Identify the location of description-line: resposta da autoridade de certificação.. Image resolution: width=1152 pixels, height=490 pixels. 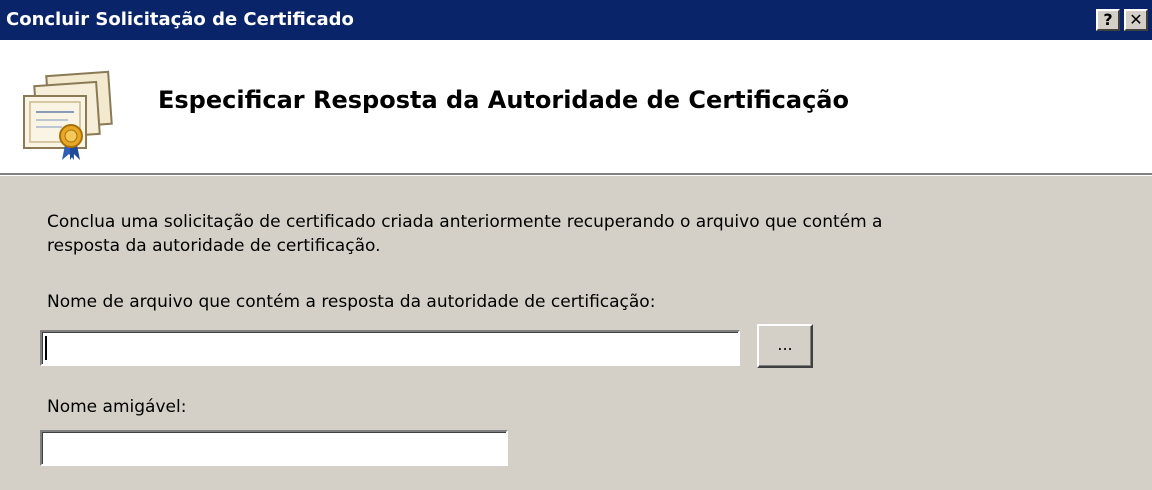
(214, 246).